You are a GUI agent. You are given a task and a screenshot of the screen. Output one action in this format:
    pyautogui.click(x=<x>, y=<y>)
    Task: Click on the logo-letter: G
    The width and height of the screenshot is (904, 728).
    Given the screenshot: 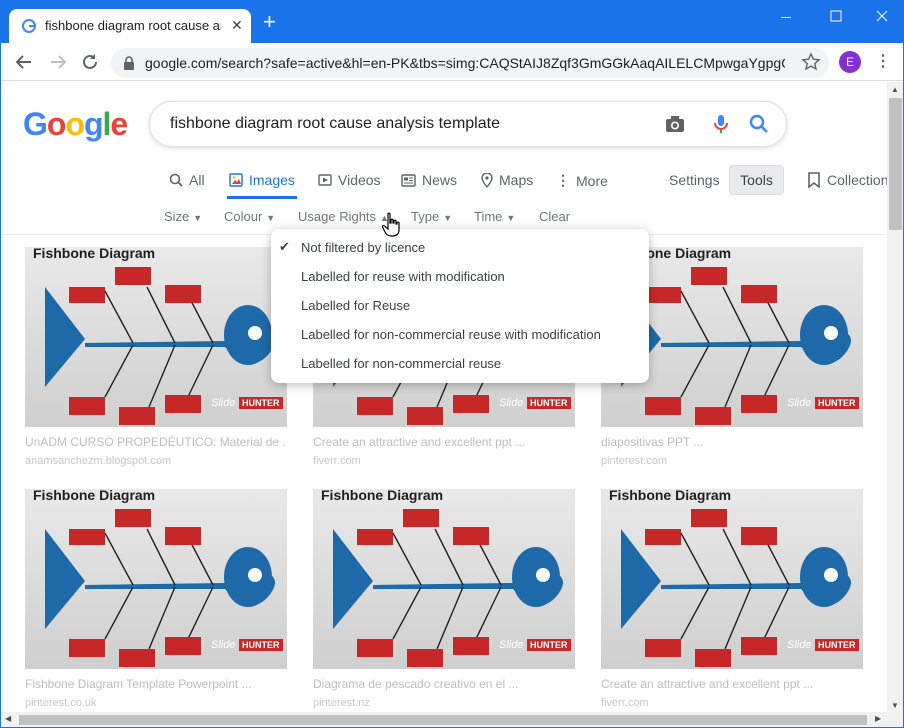 What is the action you would take?
    pyautogui.click(x=35, y=124)
    